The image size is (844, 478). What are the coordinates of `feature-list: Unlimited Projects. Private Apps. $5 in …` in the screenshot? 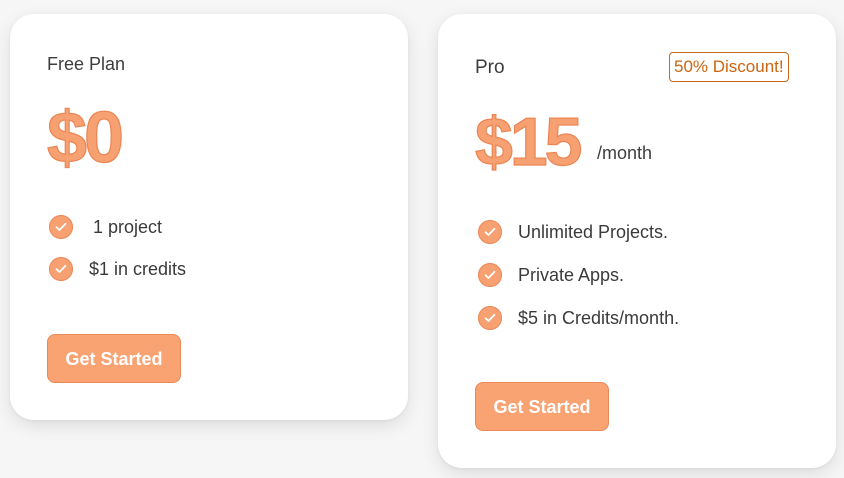 It's located at (578, 284).